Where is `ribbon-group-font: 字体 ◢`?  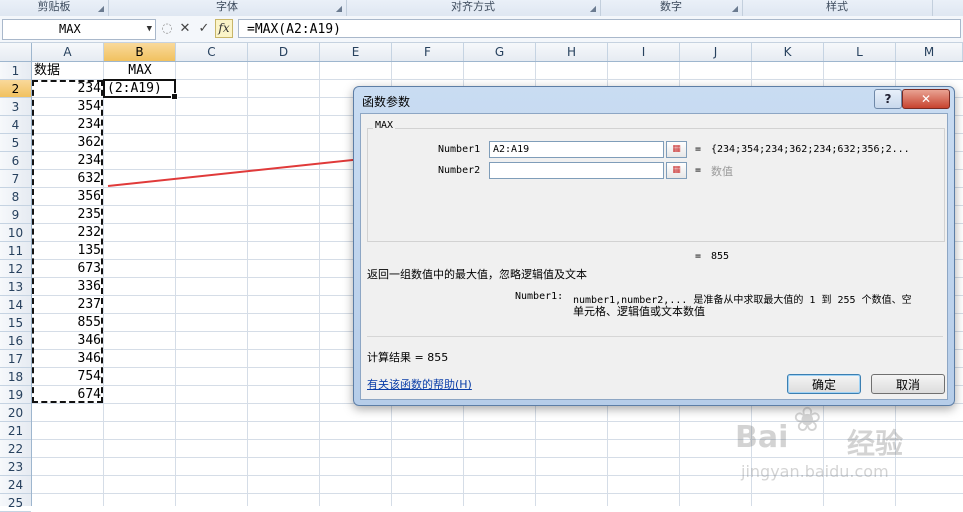
ribbon-group-font: 字体 ◢ is located at coordinates (227, 8).